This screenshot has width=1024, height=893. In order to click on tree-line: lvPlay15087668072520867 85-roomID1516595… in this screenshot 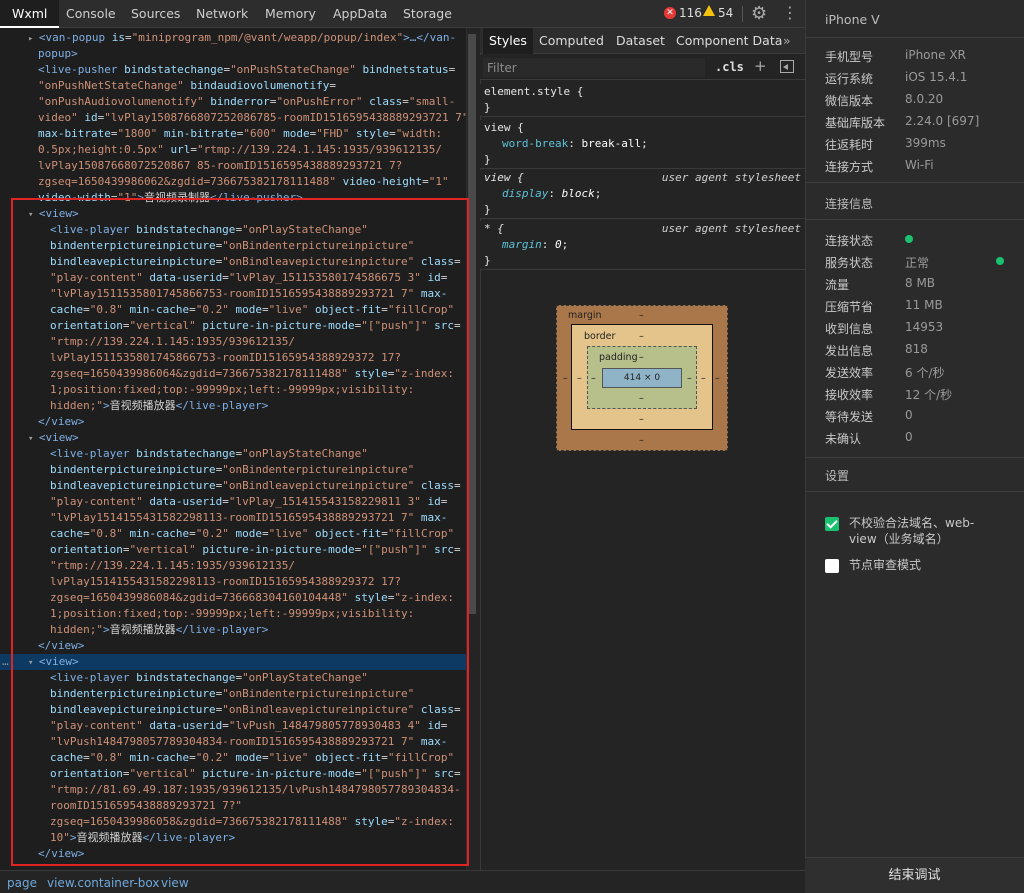, I will do `click(233, 166)`.